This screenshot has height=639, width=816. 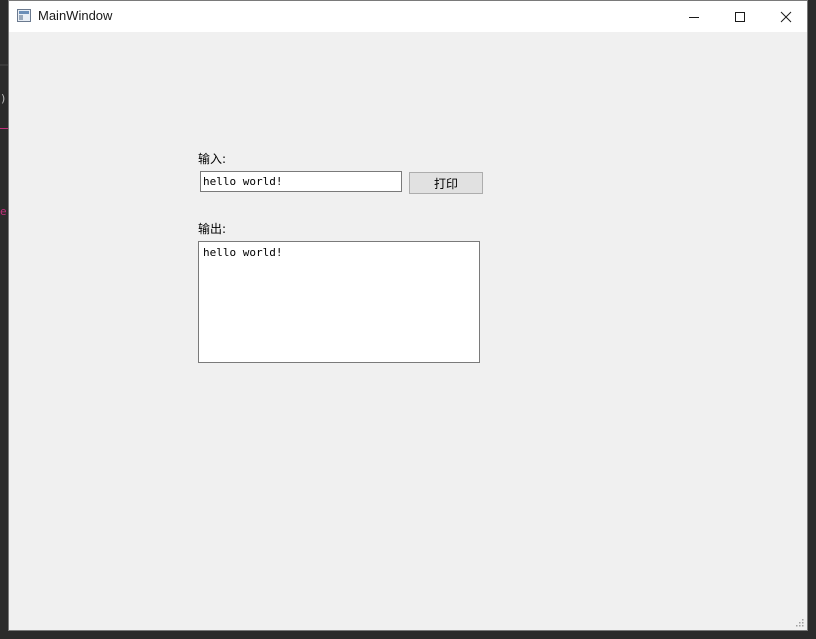 What do you see at coordinates (3, 98) in the screenshot?
I see `background-editor-glyph: )` at bounding box center [3, 98].